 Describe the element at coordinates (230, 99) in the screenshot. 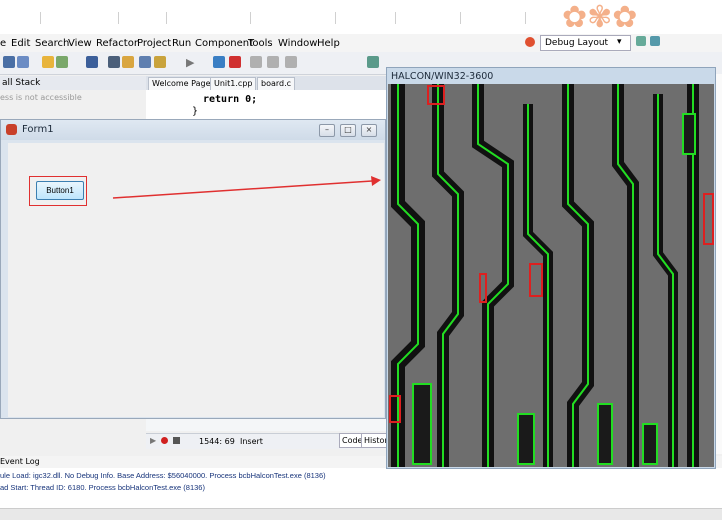

I see `code-line: return 0;` at that location.